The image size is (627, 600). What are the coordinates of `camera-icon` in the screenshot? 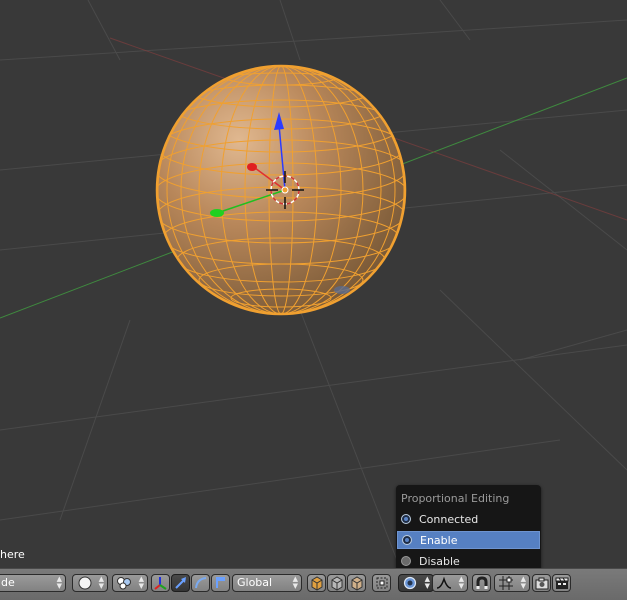 It's located at (542, 583).